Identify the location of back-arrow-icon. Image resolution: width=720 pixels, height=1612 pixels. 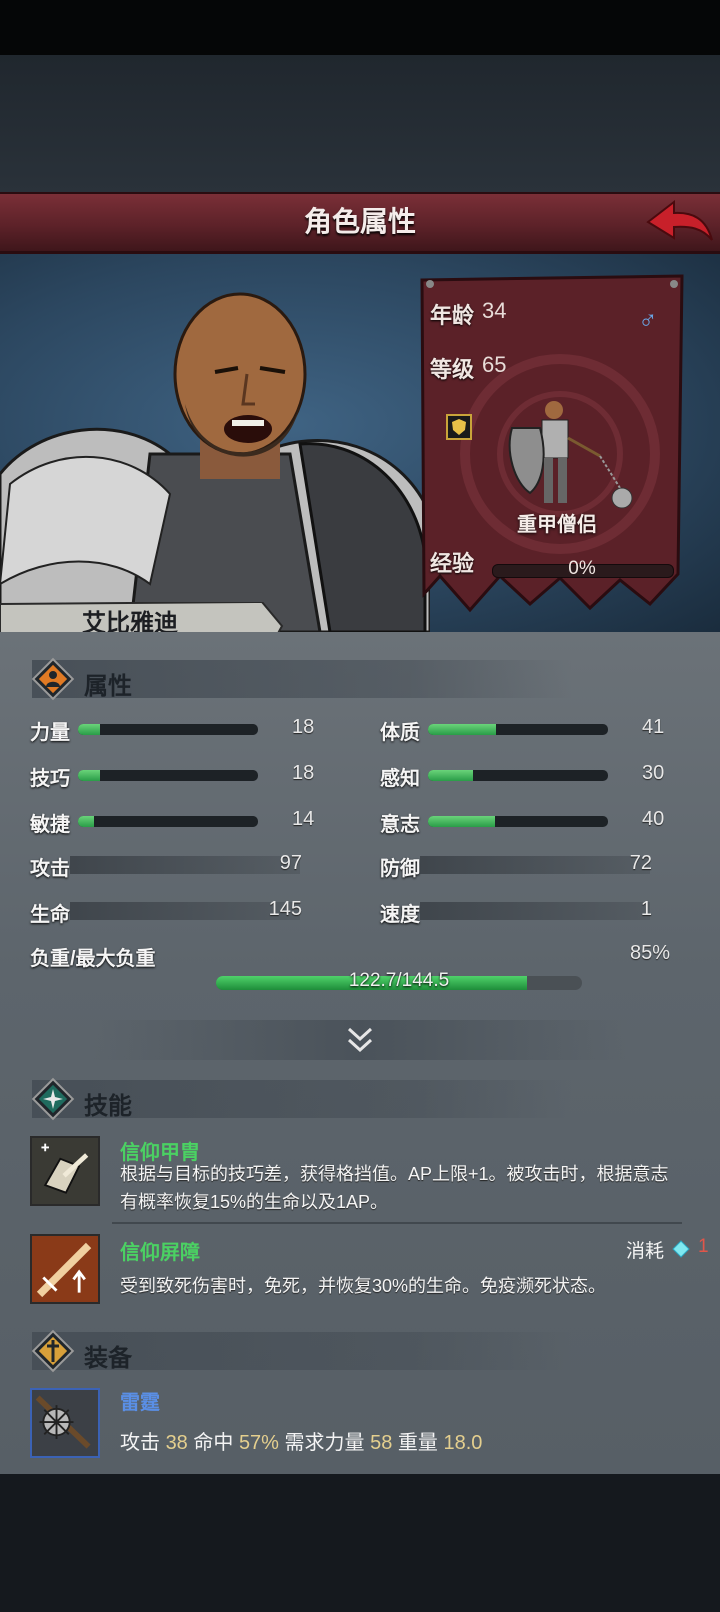
(679, 222).